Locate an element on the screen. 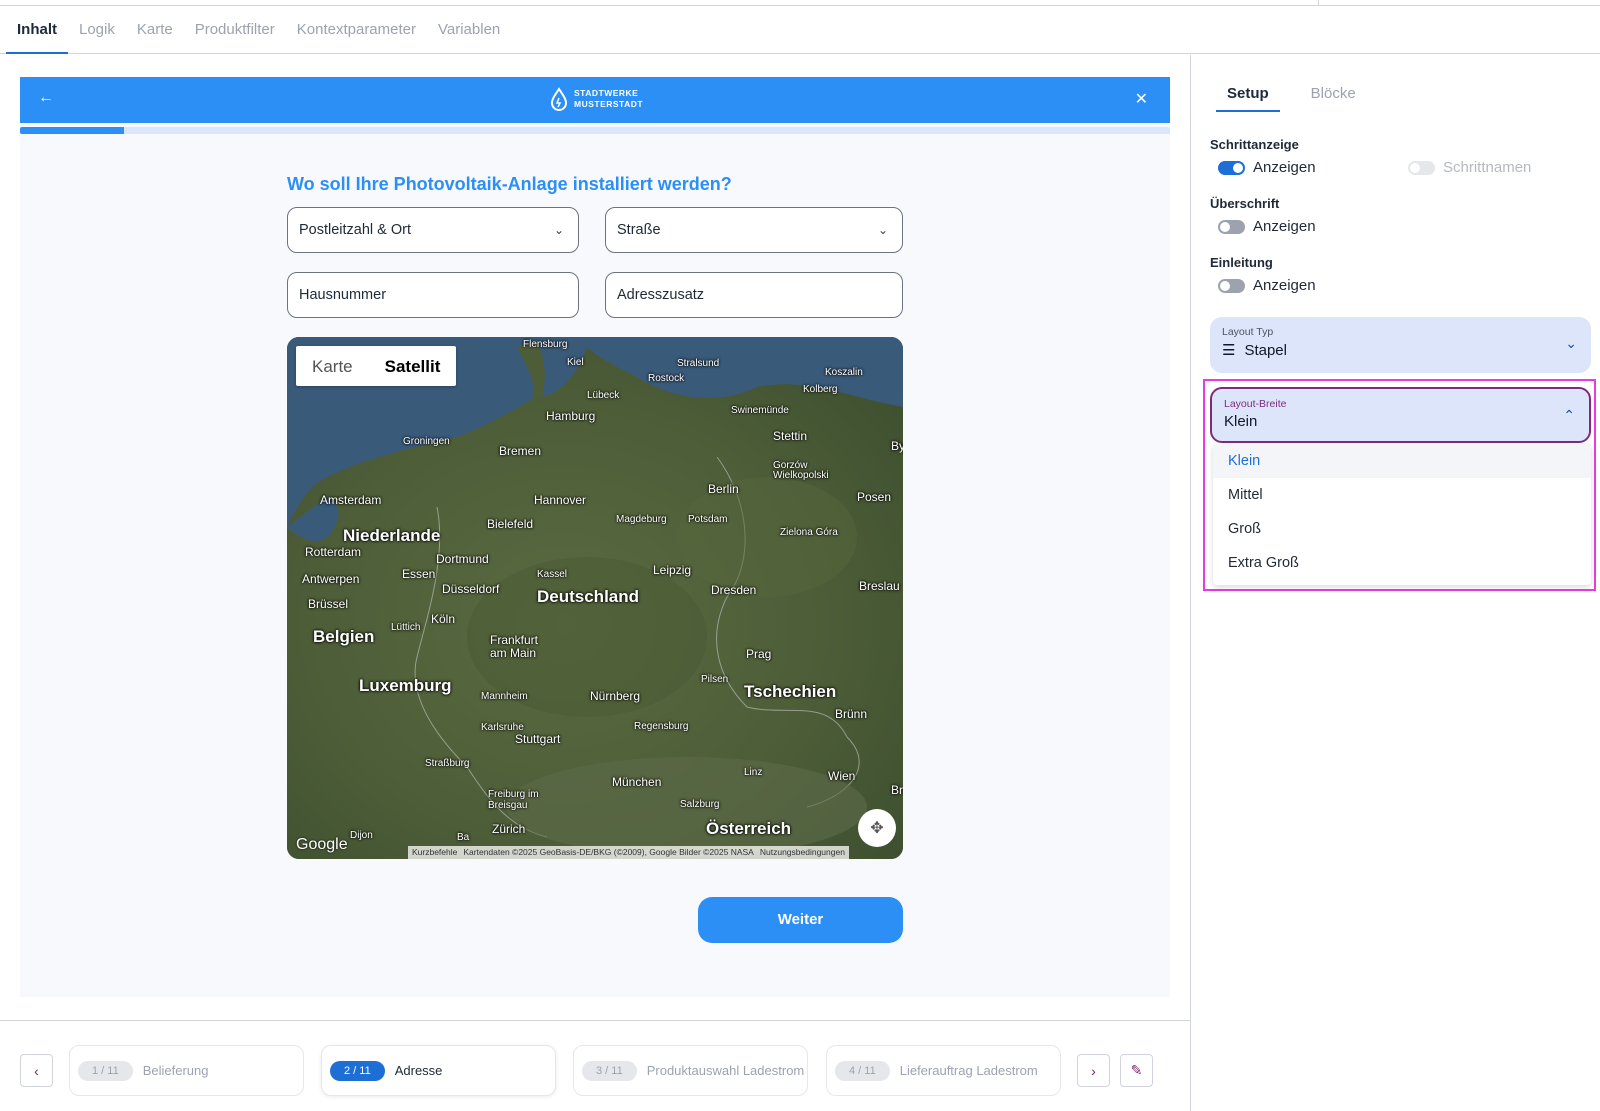 The width and height of the screenshot is (1600, 1111). tab-karte: Karte is located at coordinates (155, 30).